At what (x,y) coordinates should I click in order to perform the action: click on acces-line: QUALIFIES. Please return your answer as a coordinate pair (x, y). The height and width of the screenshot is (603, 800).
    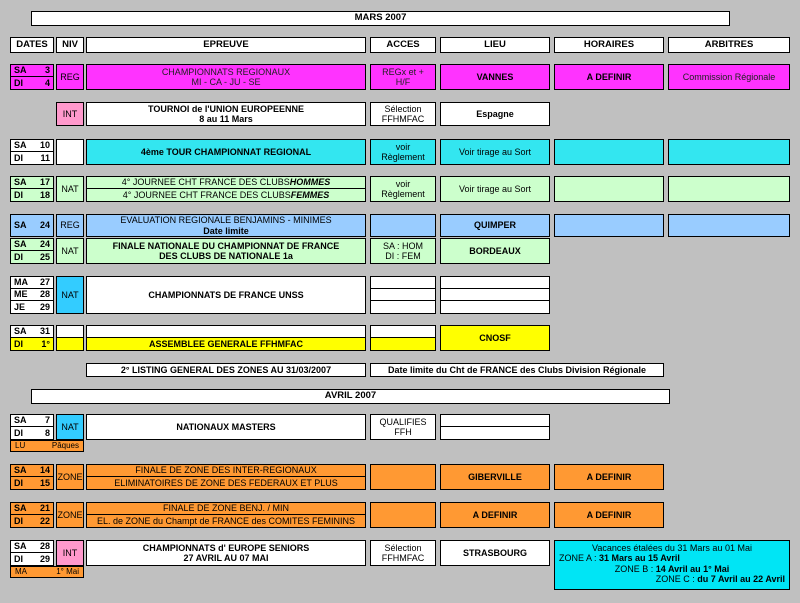
    Looking at the image, I should click on (403, 421).